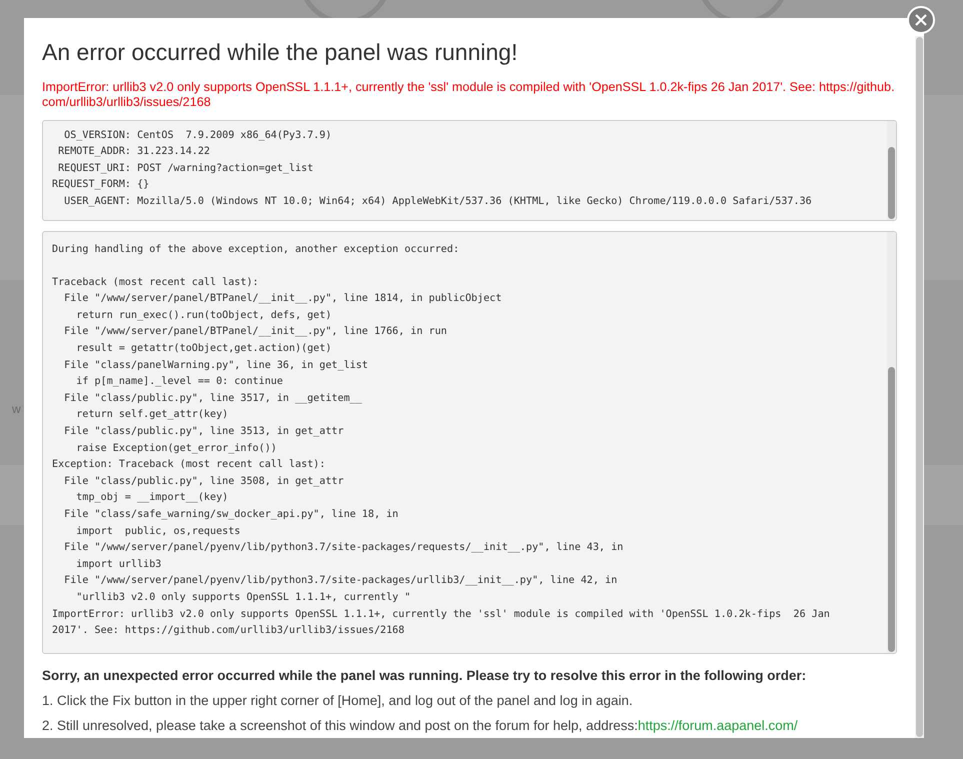 The height and width of the screenshot is (759, 963). What do you see at coordinates (280, 52) in the screenshot?
I see `dialog-title: An error occurred while the panel was running!` at bounding box center [280, 52].